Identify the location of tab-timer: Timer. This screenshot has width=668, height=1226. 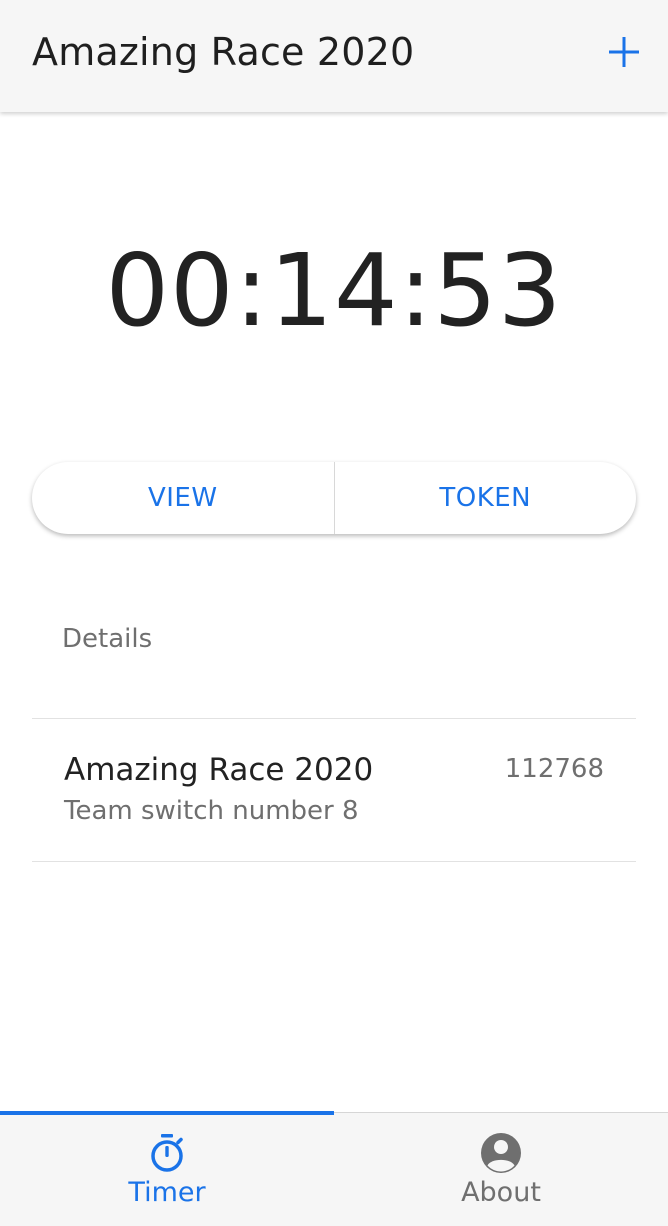
(167, 1169).